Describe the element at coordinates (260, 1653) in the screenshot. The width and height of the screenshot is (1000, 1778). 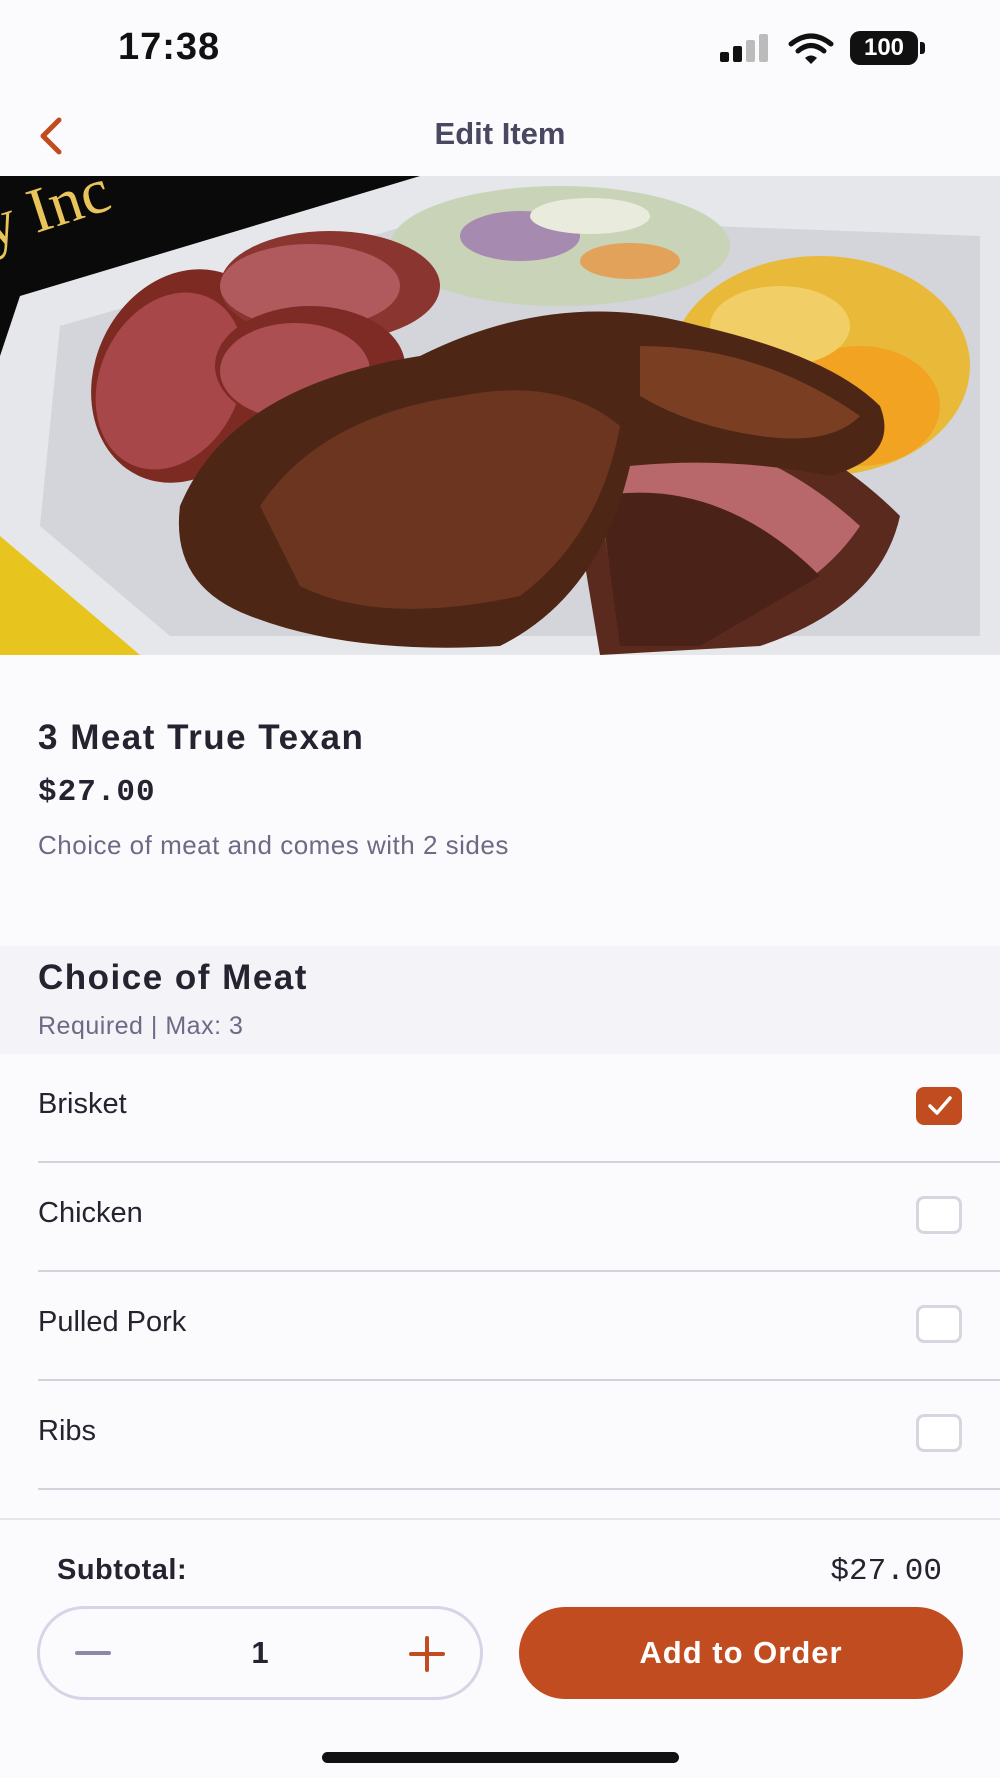
I see `quantity-stepper: 1` at that location.